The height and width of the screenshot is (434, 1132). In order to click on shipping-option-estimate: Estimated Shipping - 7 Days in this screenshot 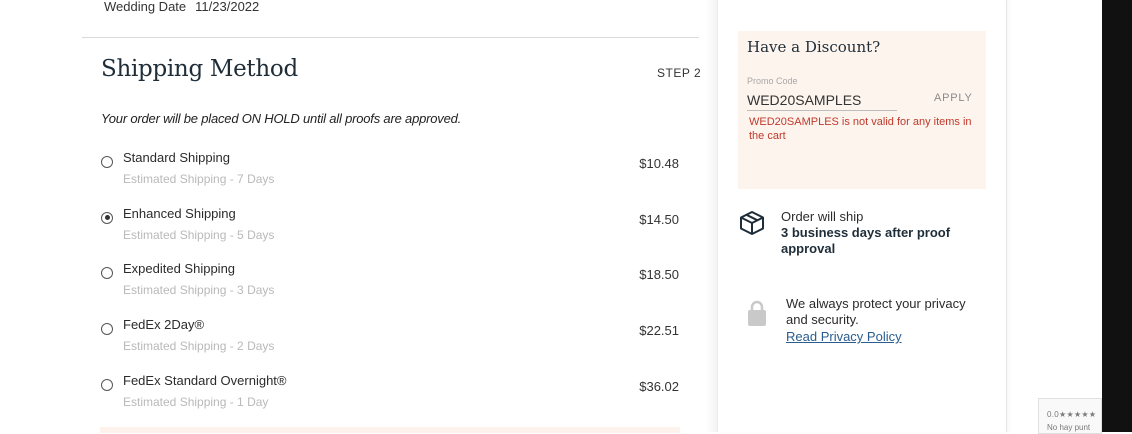, I will do `click(199, 179)`.